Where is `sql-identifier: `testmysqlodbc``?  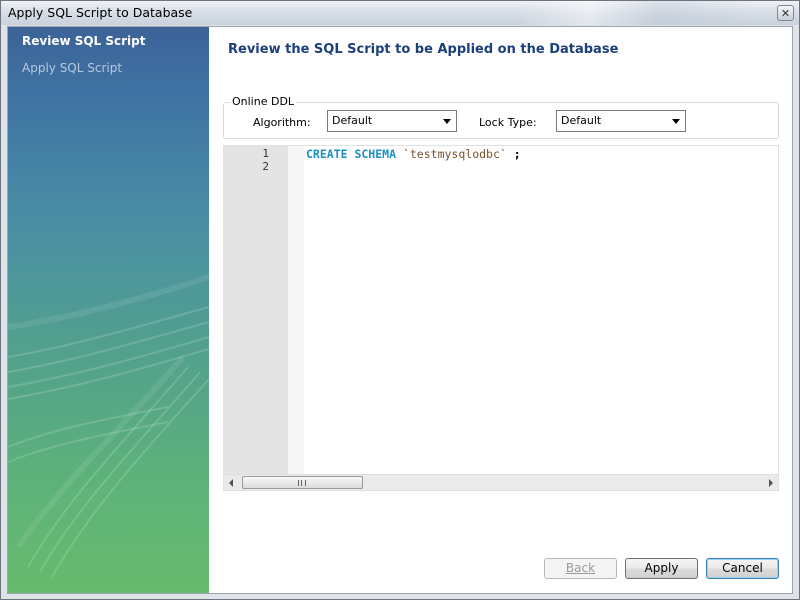 sql-identifier: `testmysqlodbc` is located at coordinates (454, 154).